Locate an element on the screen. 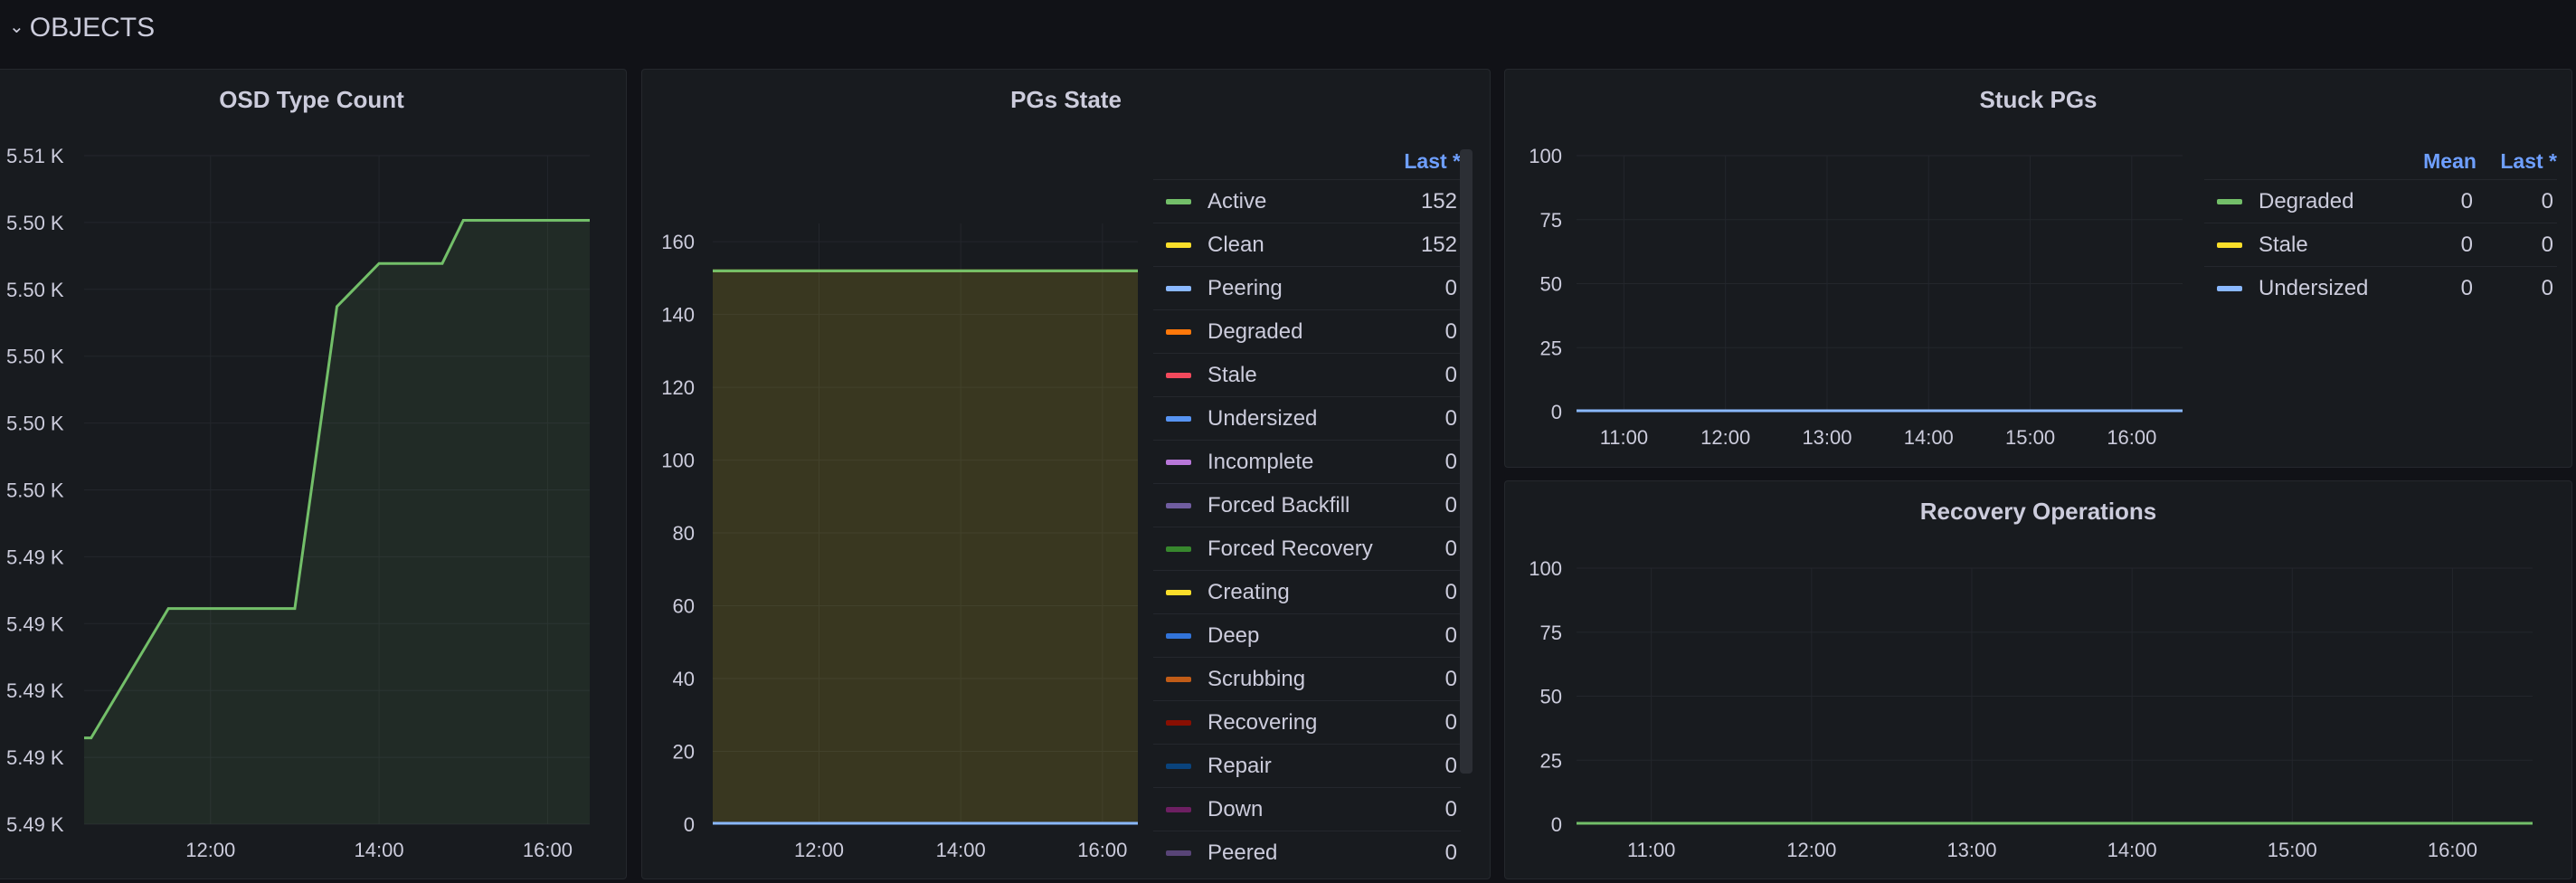  legend-label: Stale is located at coordinates (1232, 374).